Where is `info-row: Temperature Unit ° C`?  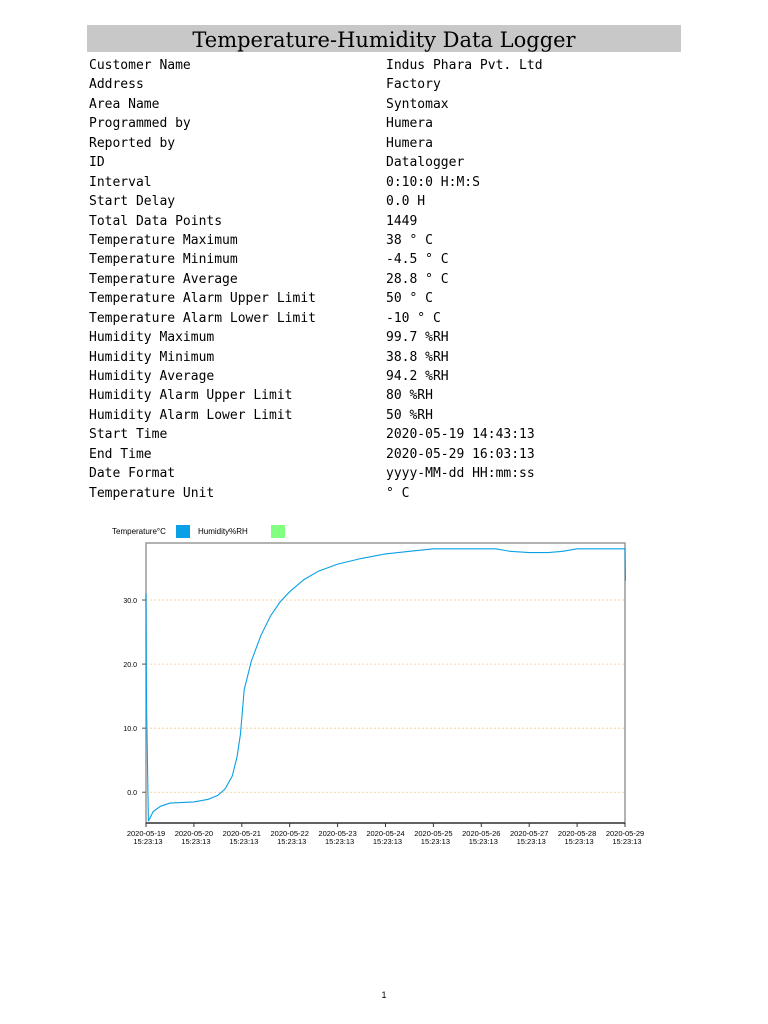 info-row: Temperature Unit ° C is located at coordinates (389, 493).